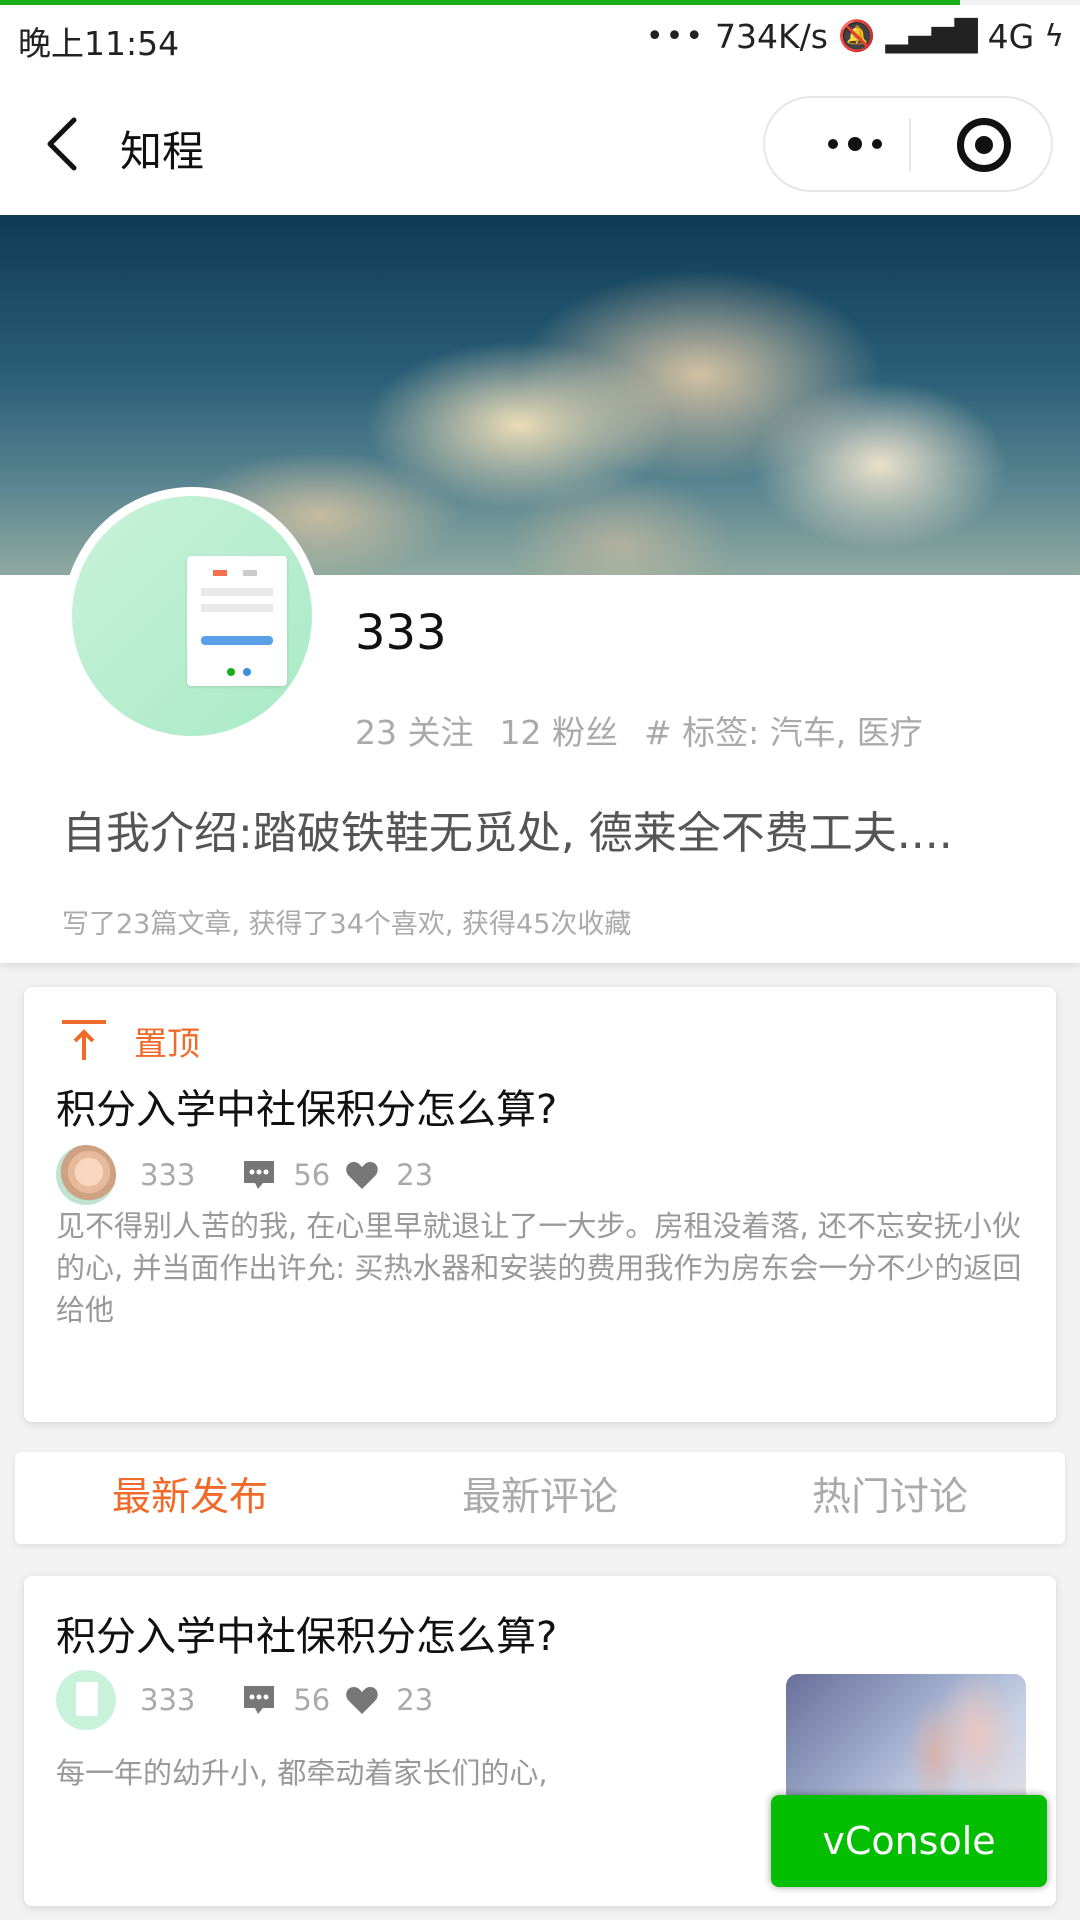 The image size is (1080, 1920). Describe the element at coordinates (771, 36) in the screenshot. I see `network-speed: 734K/s` at that location.